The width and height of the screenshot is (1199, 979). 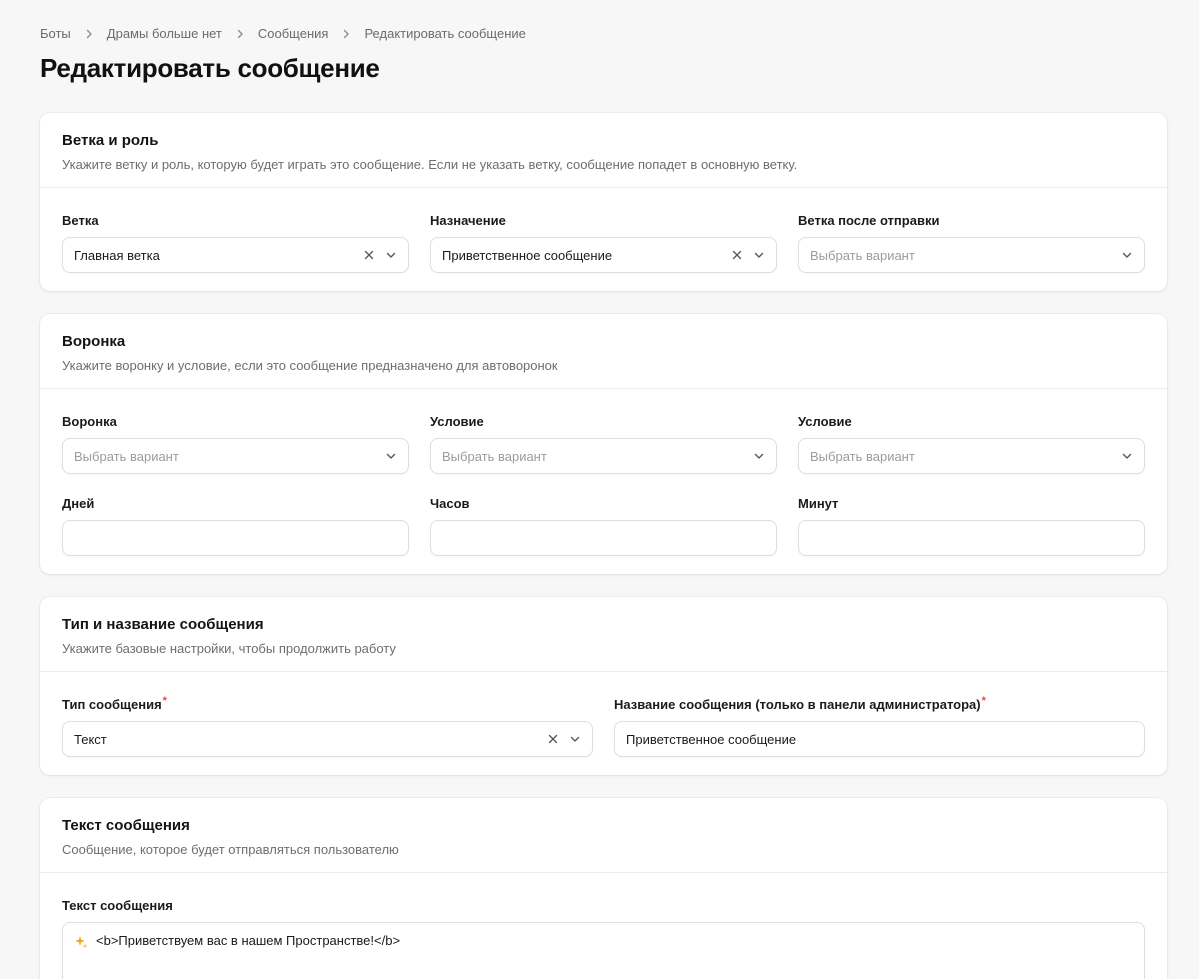 I want to click on after-branch-field: Ветка после отправки Выбрать вариант, so click(x=971, y=242).